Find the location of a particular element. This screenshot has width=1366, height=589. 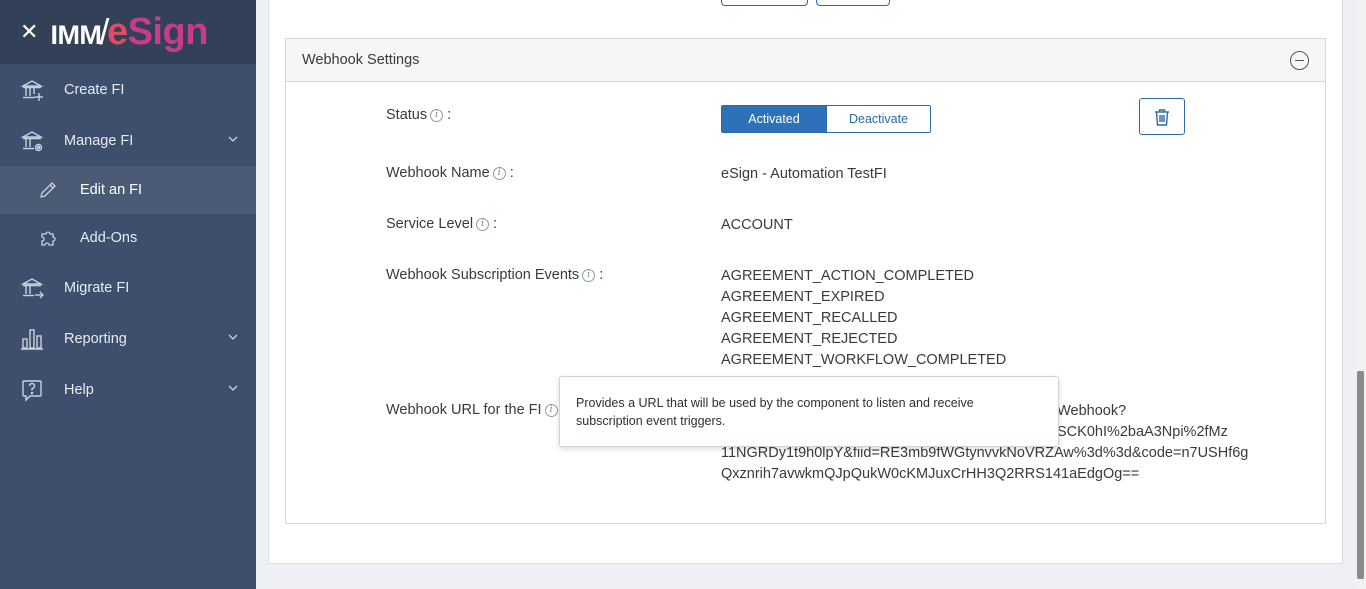

bank-add-icon is located at coordinates (32, 90).